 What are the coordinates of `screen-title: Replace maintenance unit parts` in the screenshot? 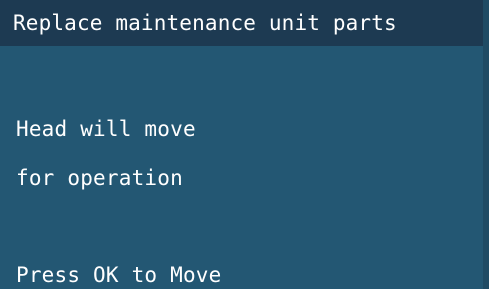 It's located at (205, 23).